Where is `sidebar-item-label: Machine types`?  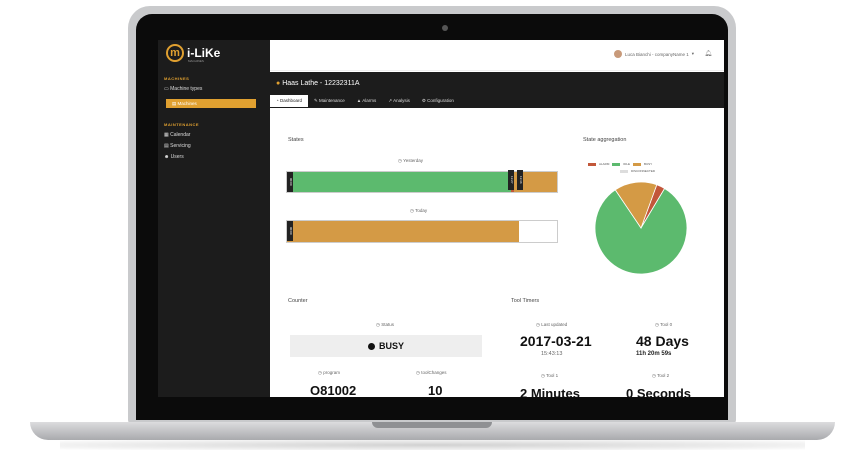 sidebar-item-label: Machine types is located at coordinates (186, 89).